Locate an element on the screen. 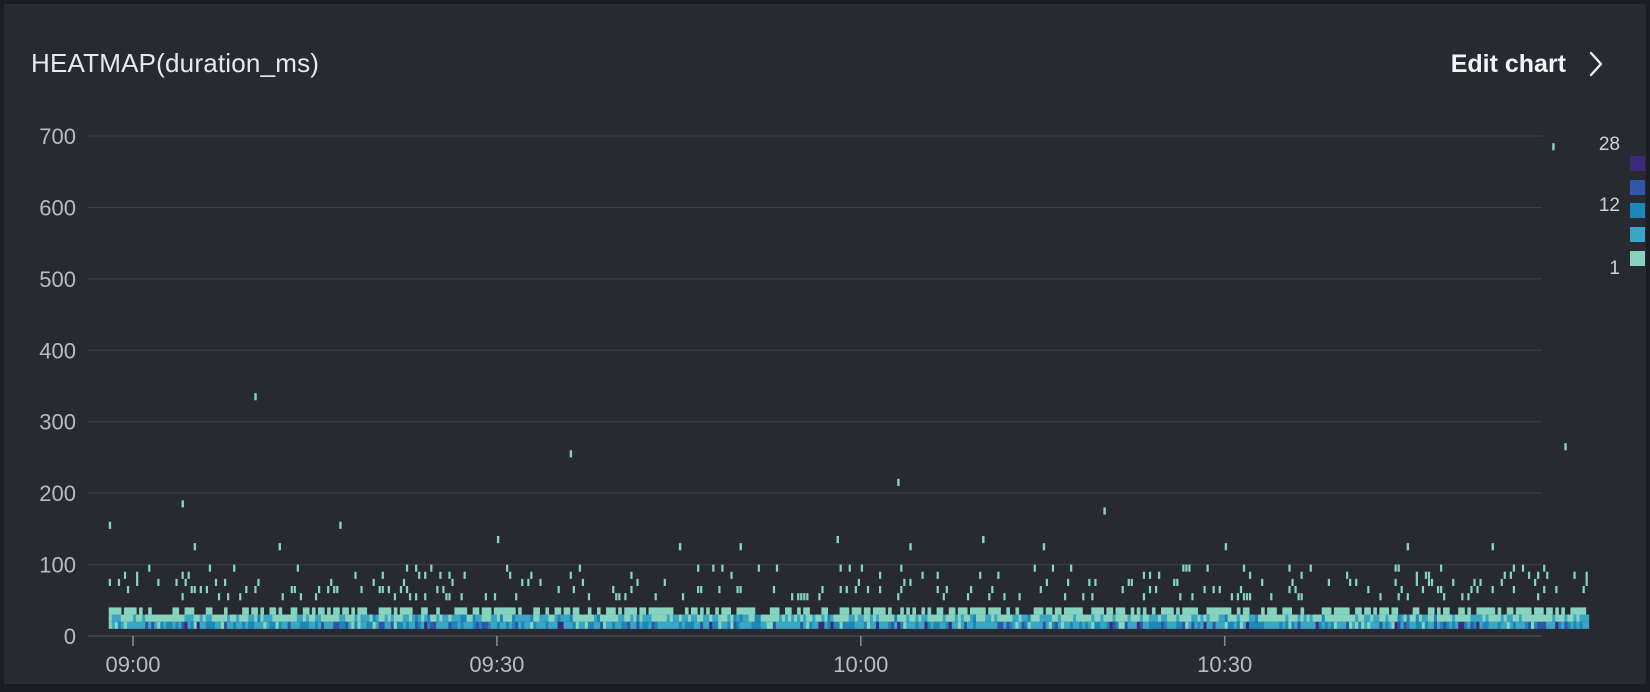  y-tick-label: 700 is located at coordinates (57, 136).